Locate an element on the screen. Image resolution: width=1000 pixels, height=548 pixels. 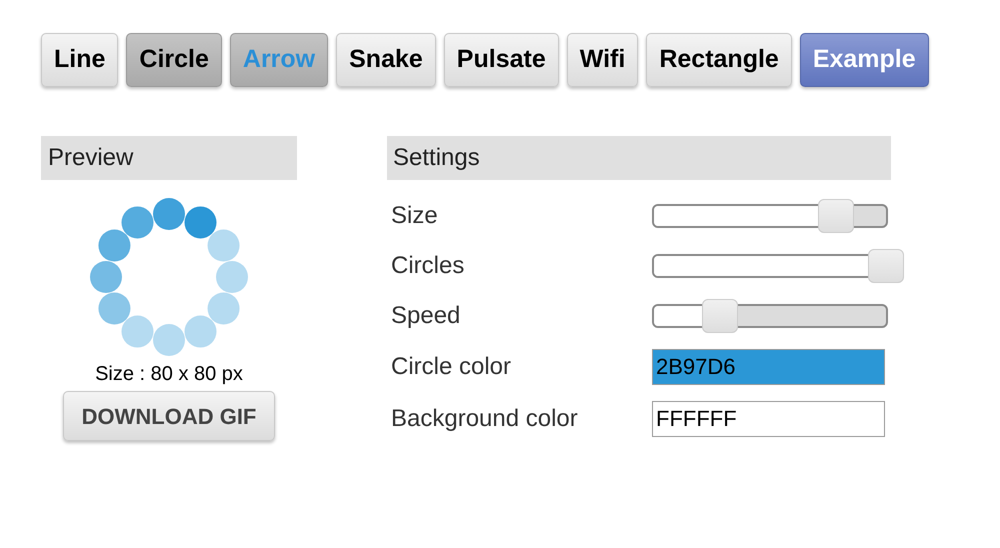
slider is located at coordinates (778, 266).